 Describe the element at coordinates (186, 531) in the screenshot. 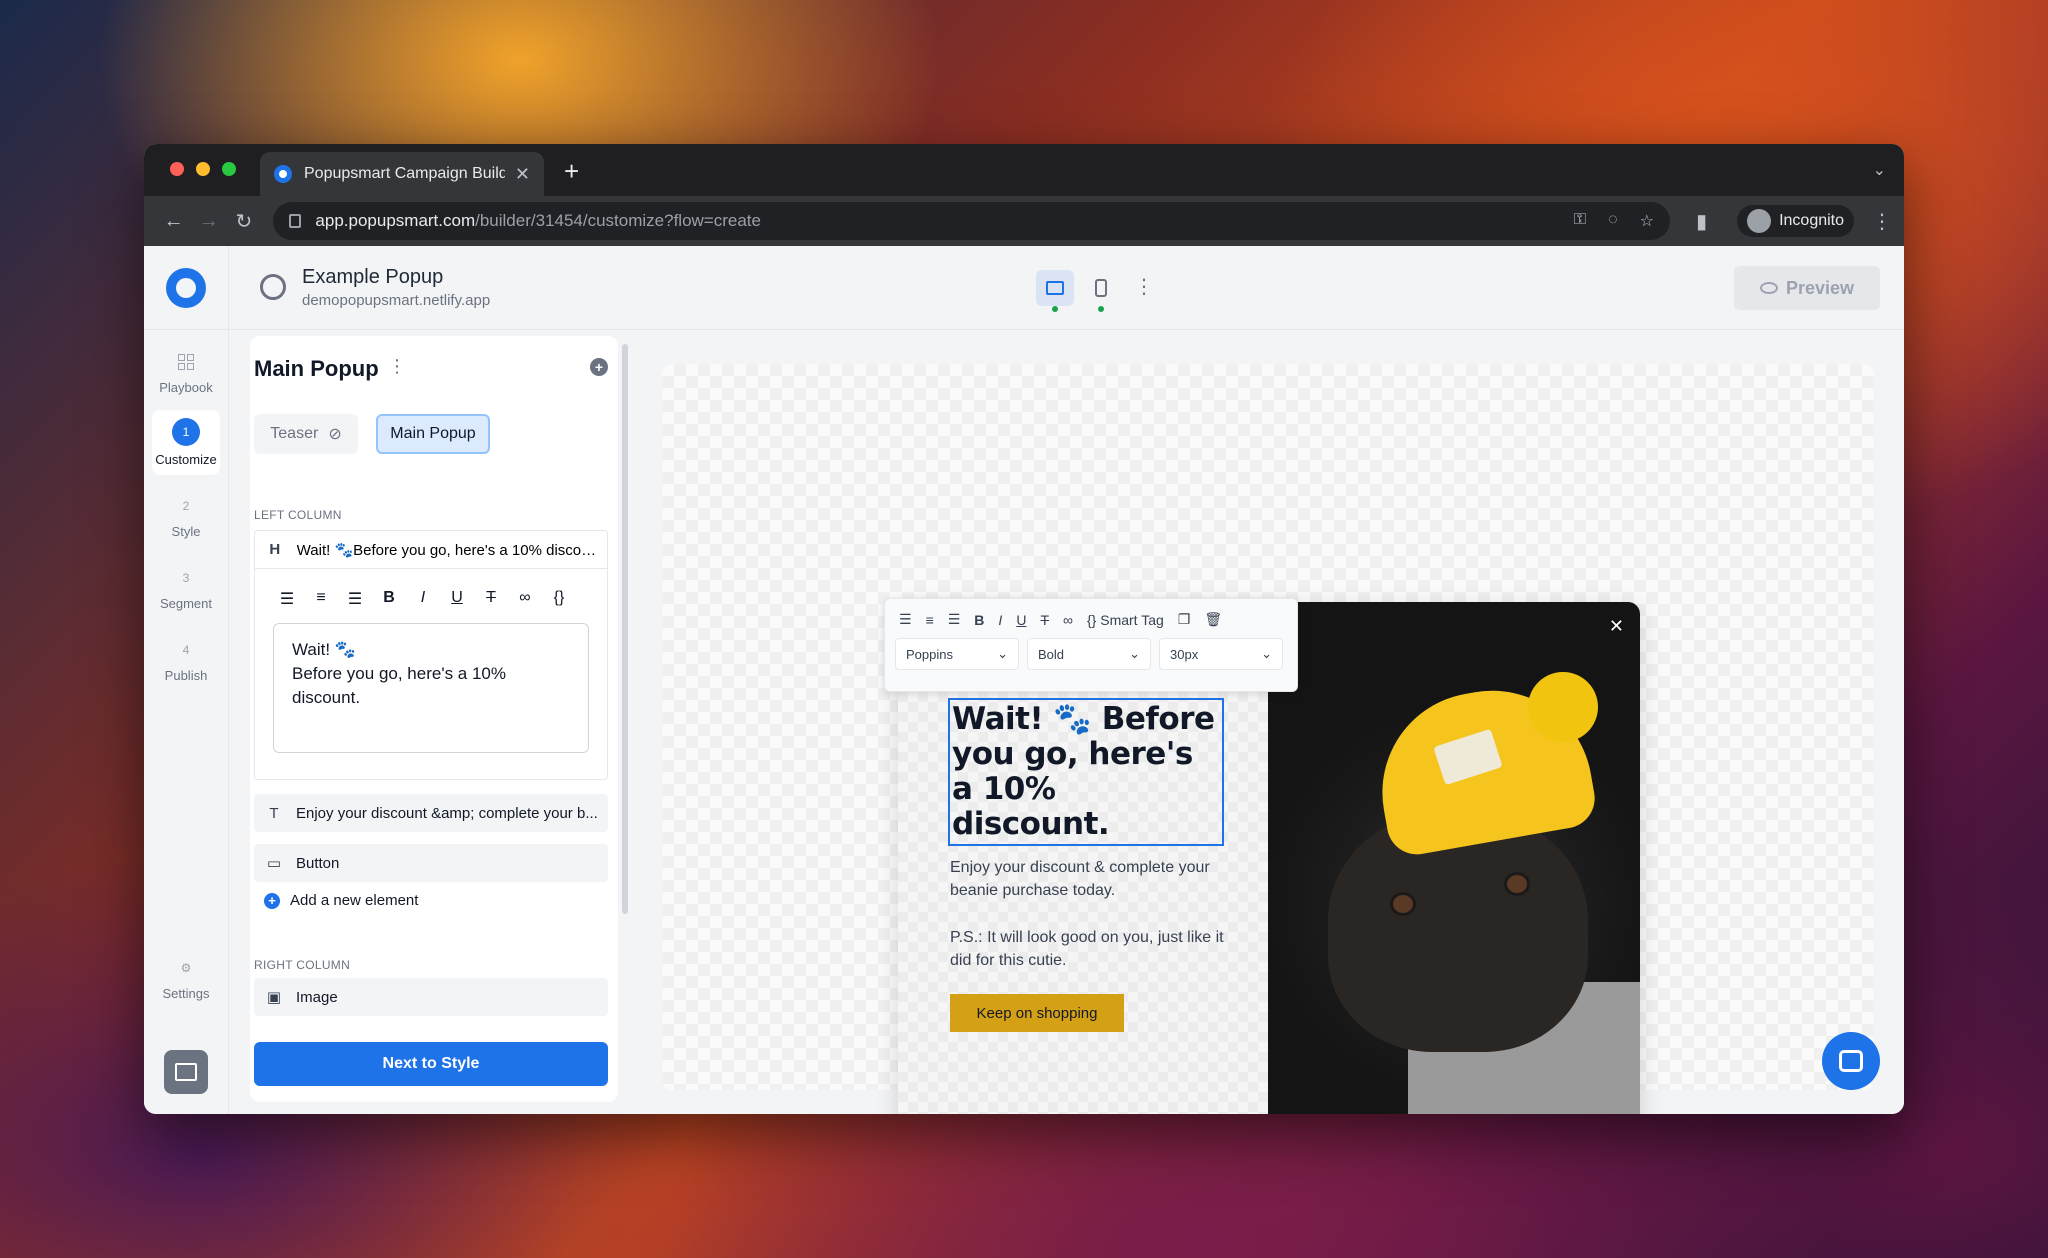

I see `nav-step-label: Style` at that location.